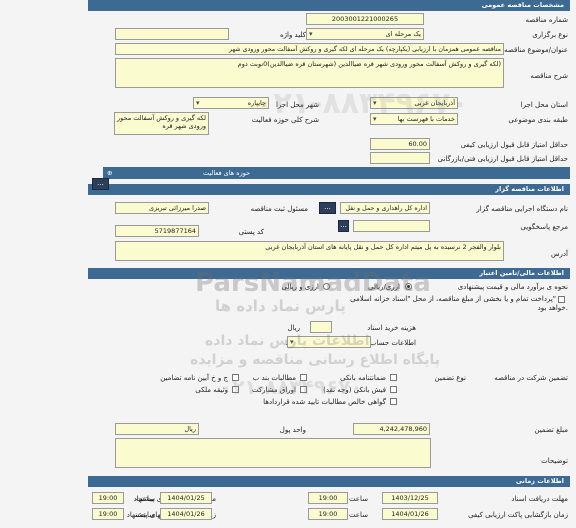 This screenshot has width=576, height=528. What do you see at coordinates (273, 453) in the screenshot?
I see `notes-field` at bounding box center [273, 453].